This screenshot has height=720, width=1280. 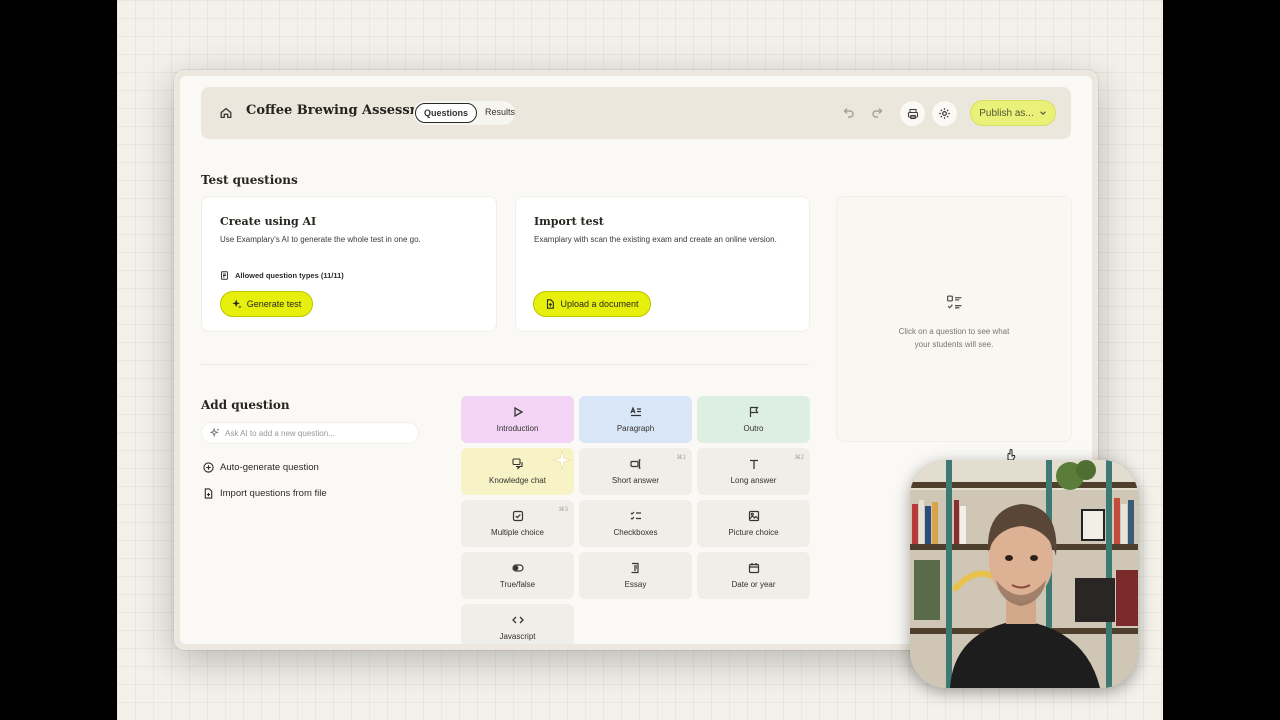 What do you see at coordinates (599, 304) in the screenshot?
I see `upload-document-label: Upload a document` at bounding box center [599, 304].